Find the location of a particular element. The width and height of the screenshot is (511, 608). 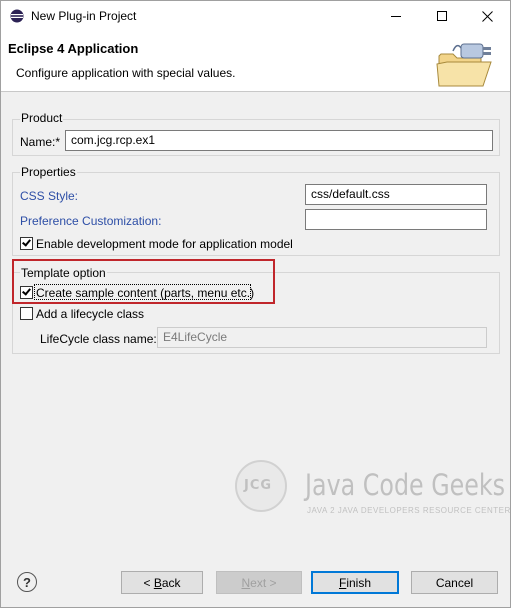

help-icon: ? is located at coordinates (27, 582).